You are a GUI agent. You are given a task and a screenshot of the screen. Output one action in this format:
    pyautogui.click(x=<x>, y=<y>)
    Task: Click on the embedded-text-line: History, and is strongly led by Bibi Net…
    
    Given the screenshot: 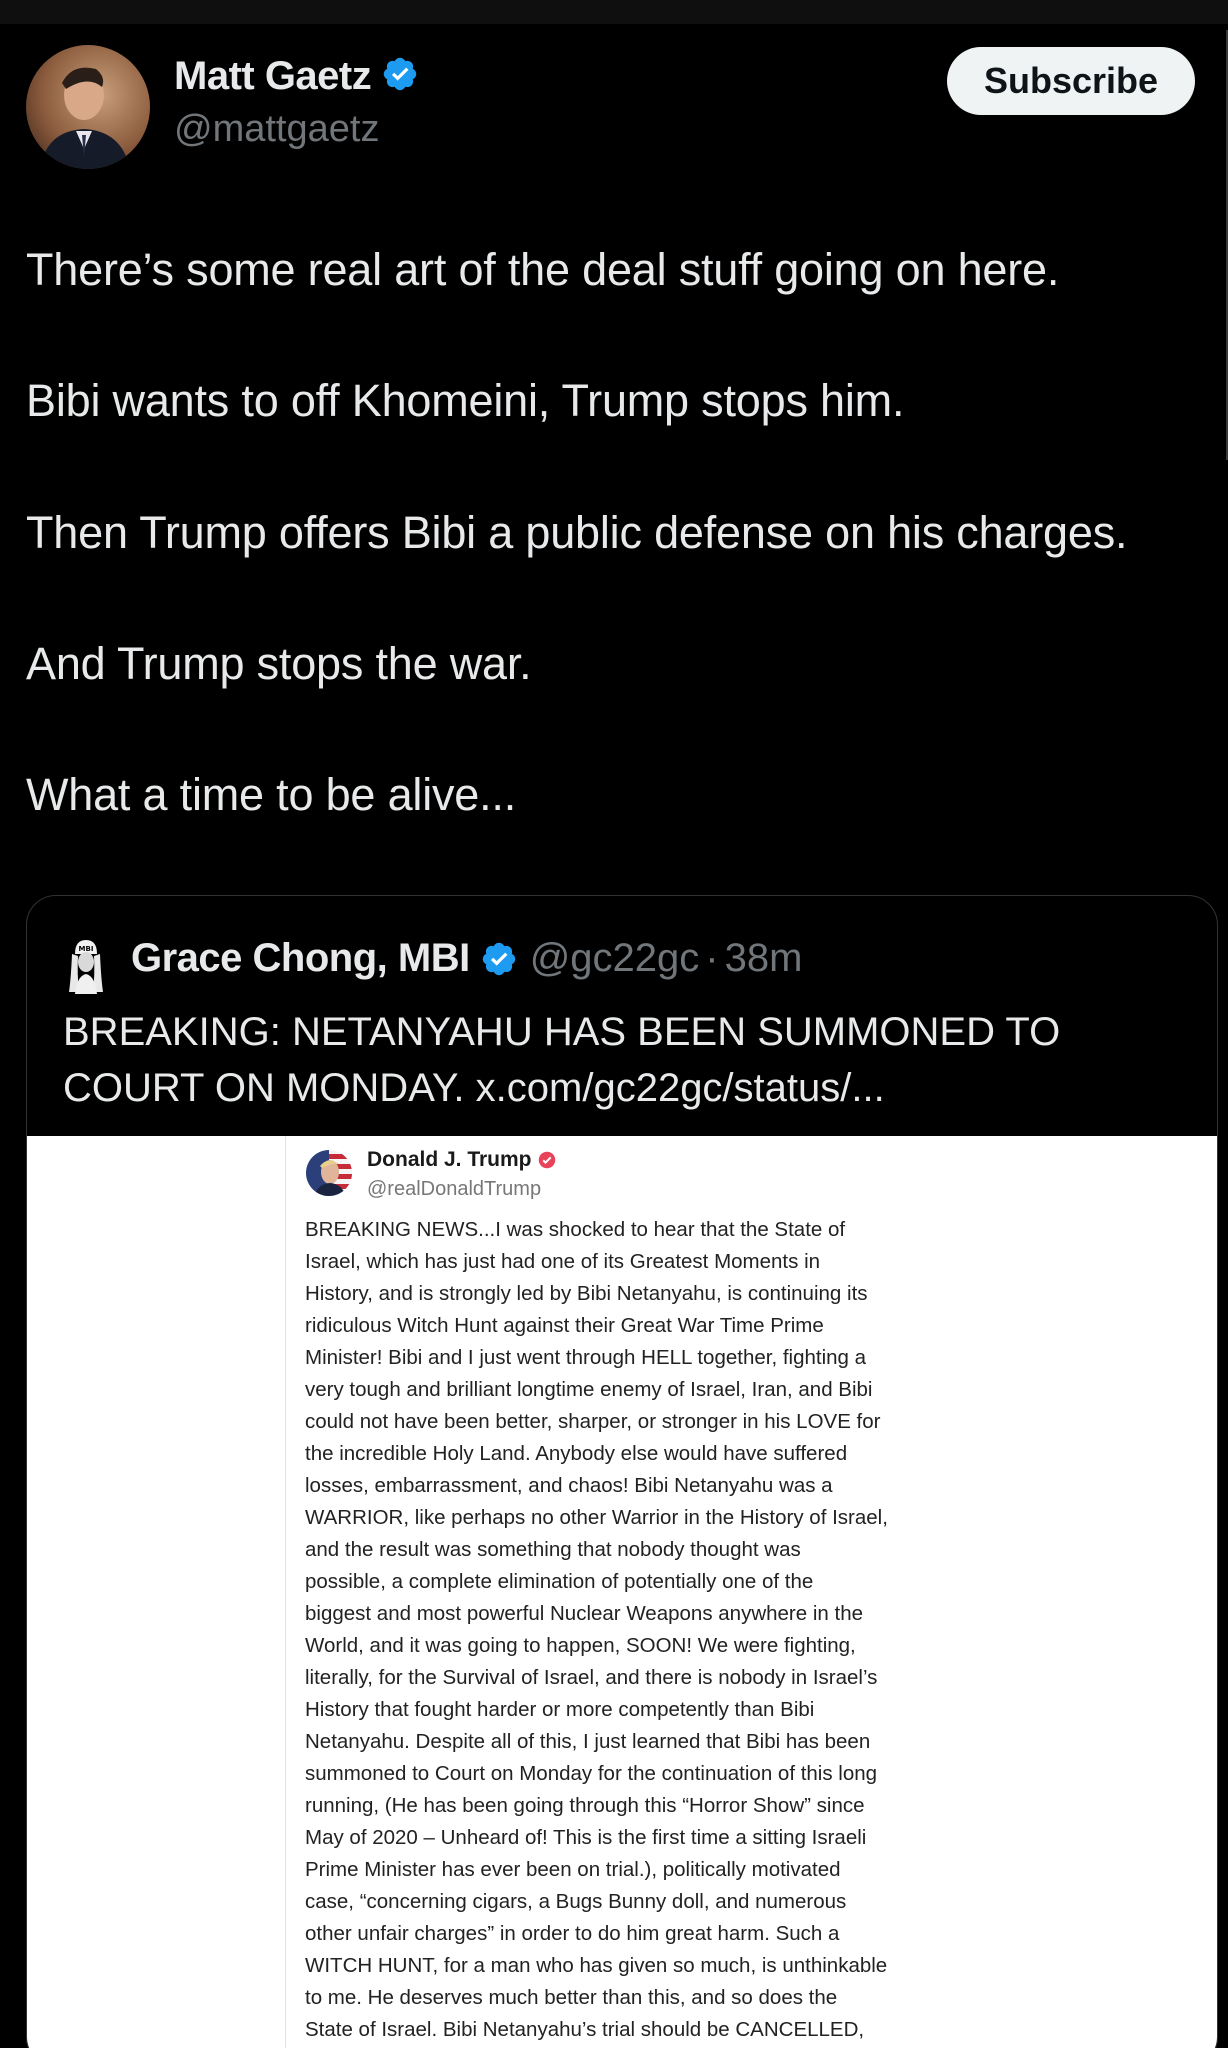 What is the action you would take?
    pyautogui.click(x=586, y=1293)
    